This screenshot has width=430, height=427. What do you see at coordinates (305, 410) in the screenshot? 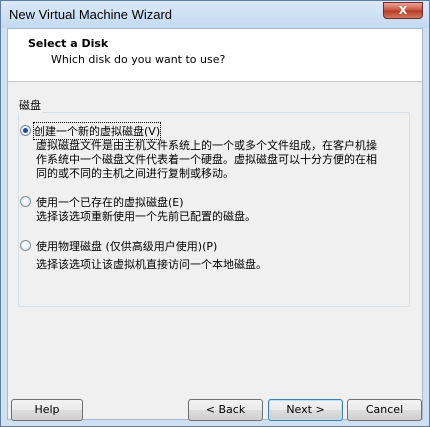
I see `next-button: Next >` at bounding box center [305, 410].